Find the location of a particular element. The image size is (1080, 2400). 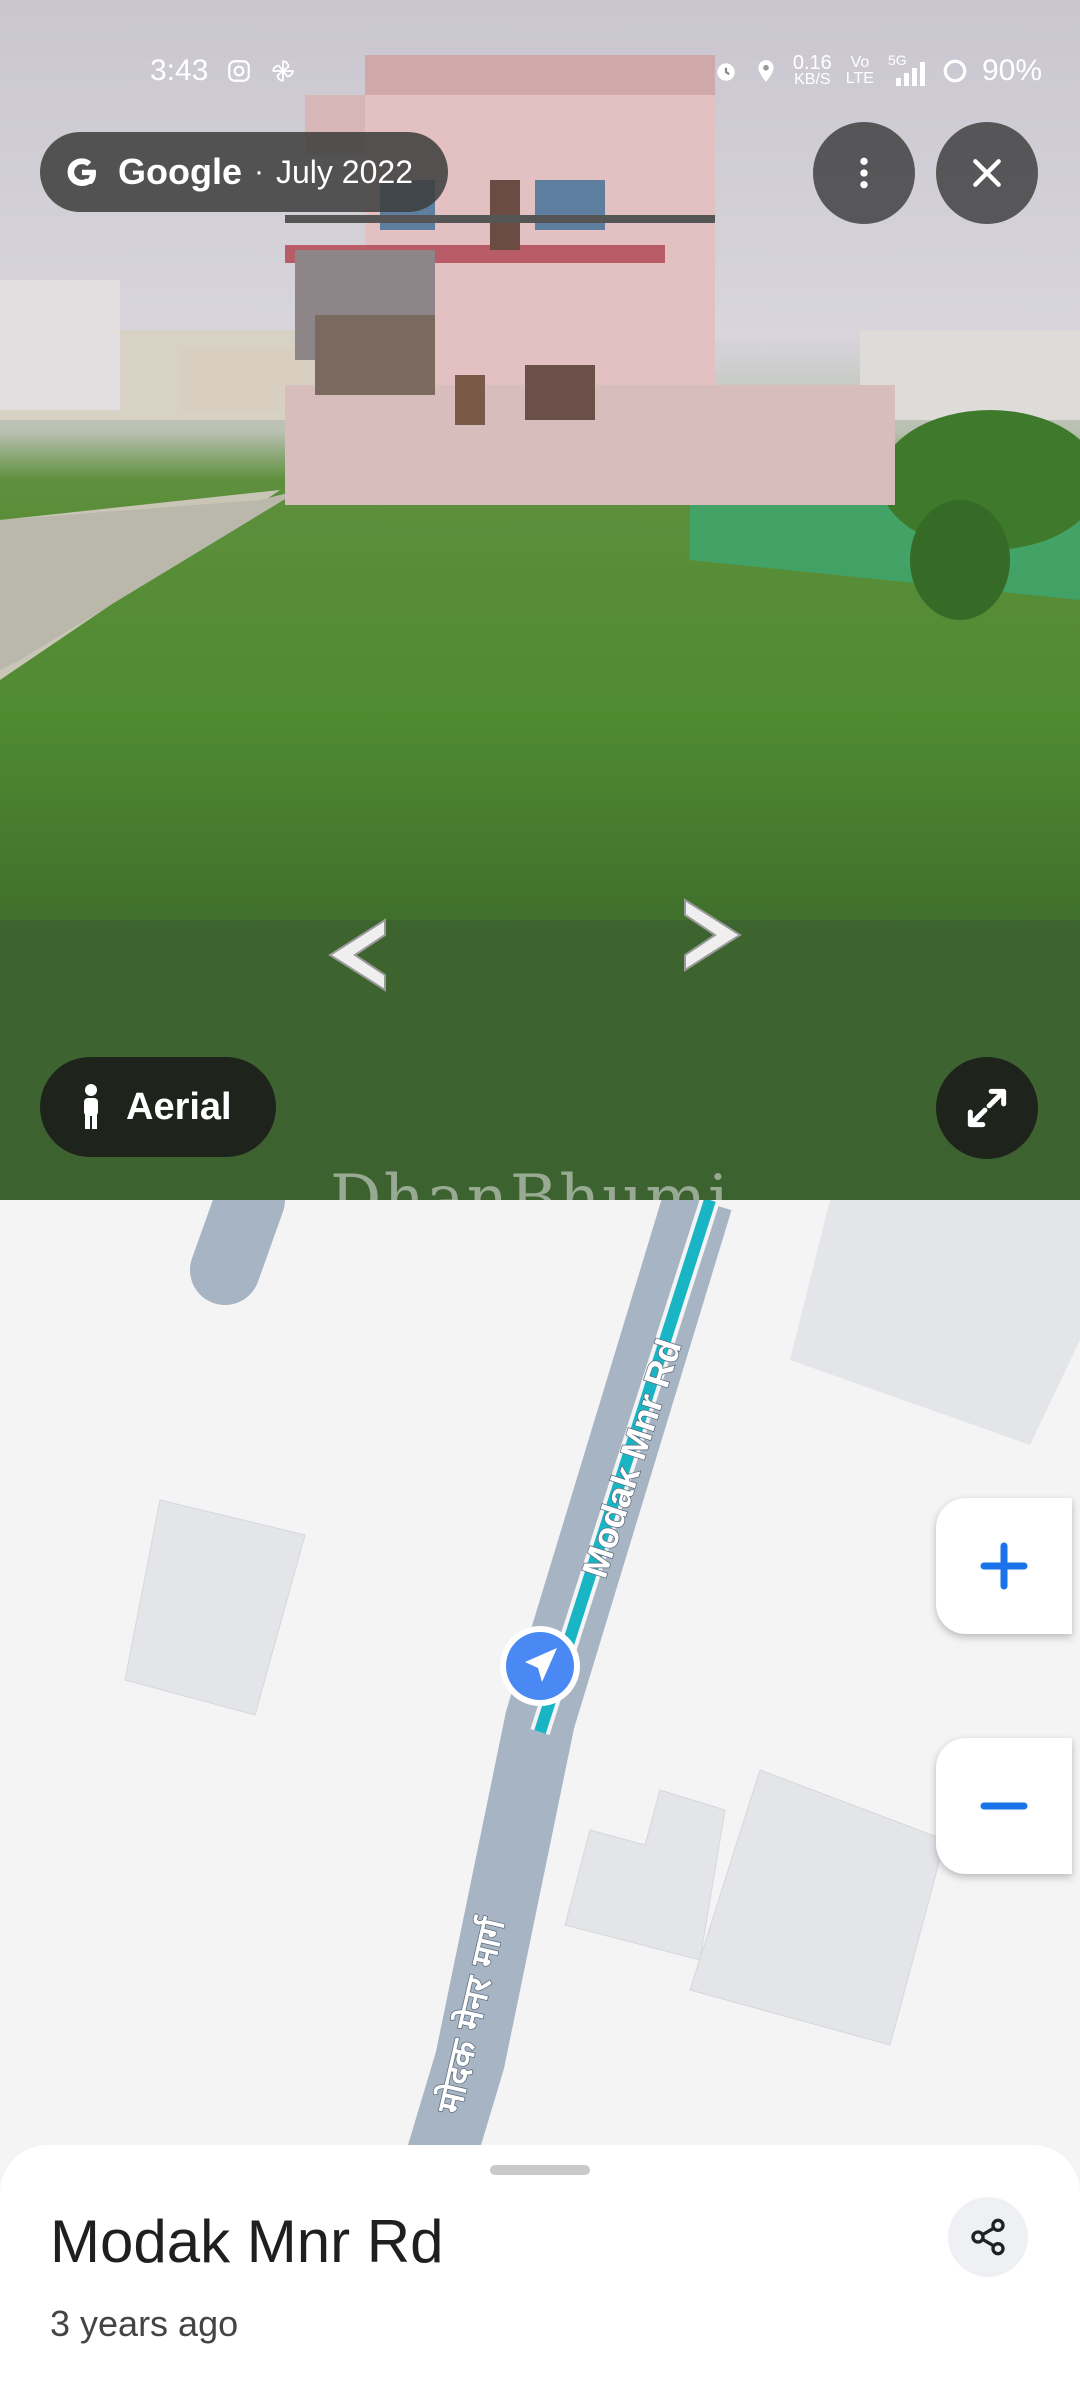

more-options-button is located at coordinates (864, 173).